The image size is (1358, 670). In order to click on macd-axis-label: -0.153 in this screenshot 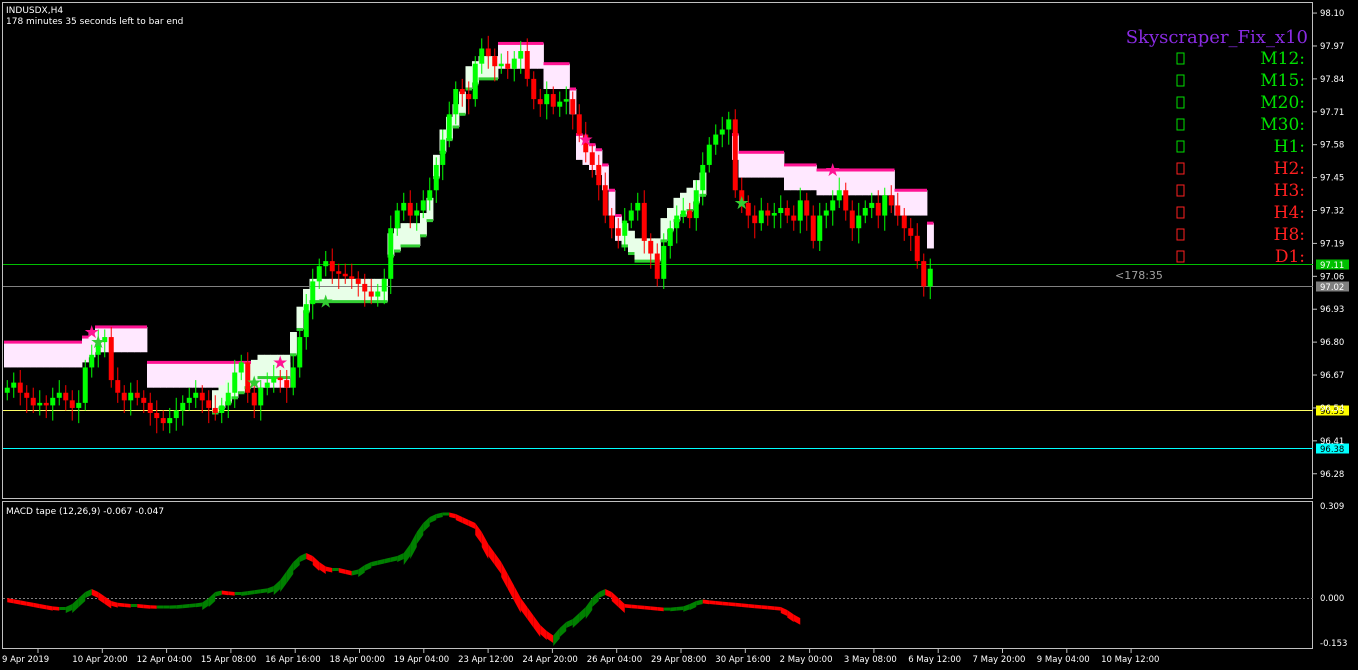, I will do `click(1333, 644)`.